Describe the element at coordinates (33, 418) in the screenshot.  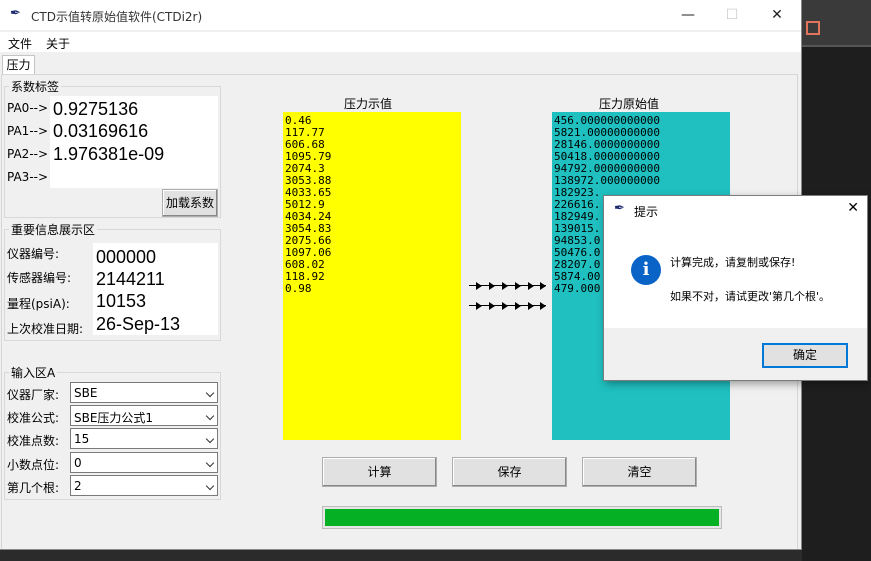
I see `formula-label: 校准公式:` at that location.